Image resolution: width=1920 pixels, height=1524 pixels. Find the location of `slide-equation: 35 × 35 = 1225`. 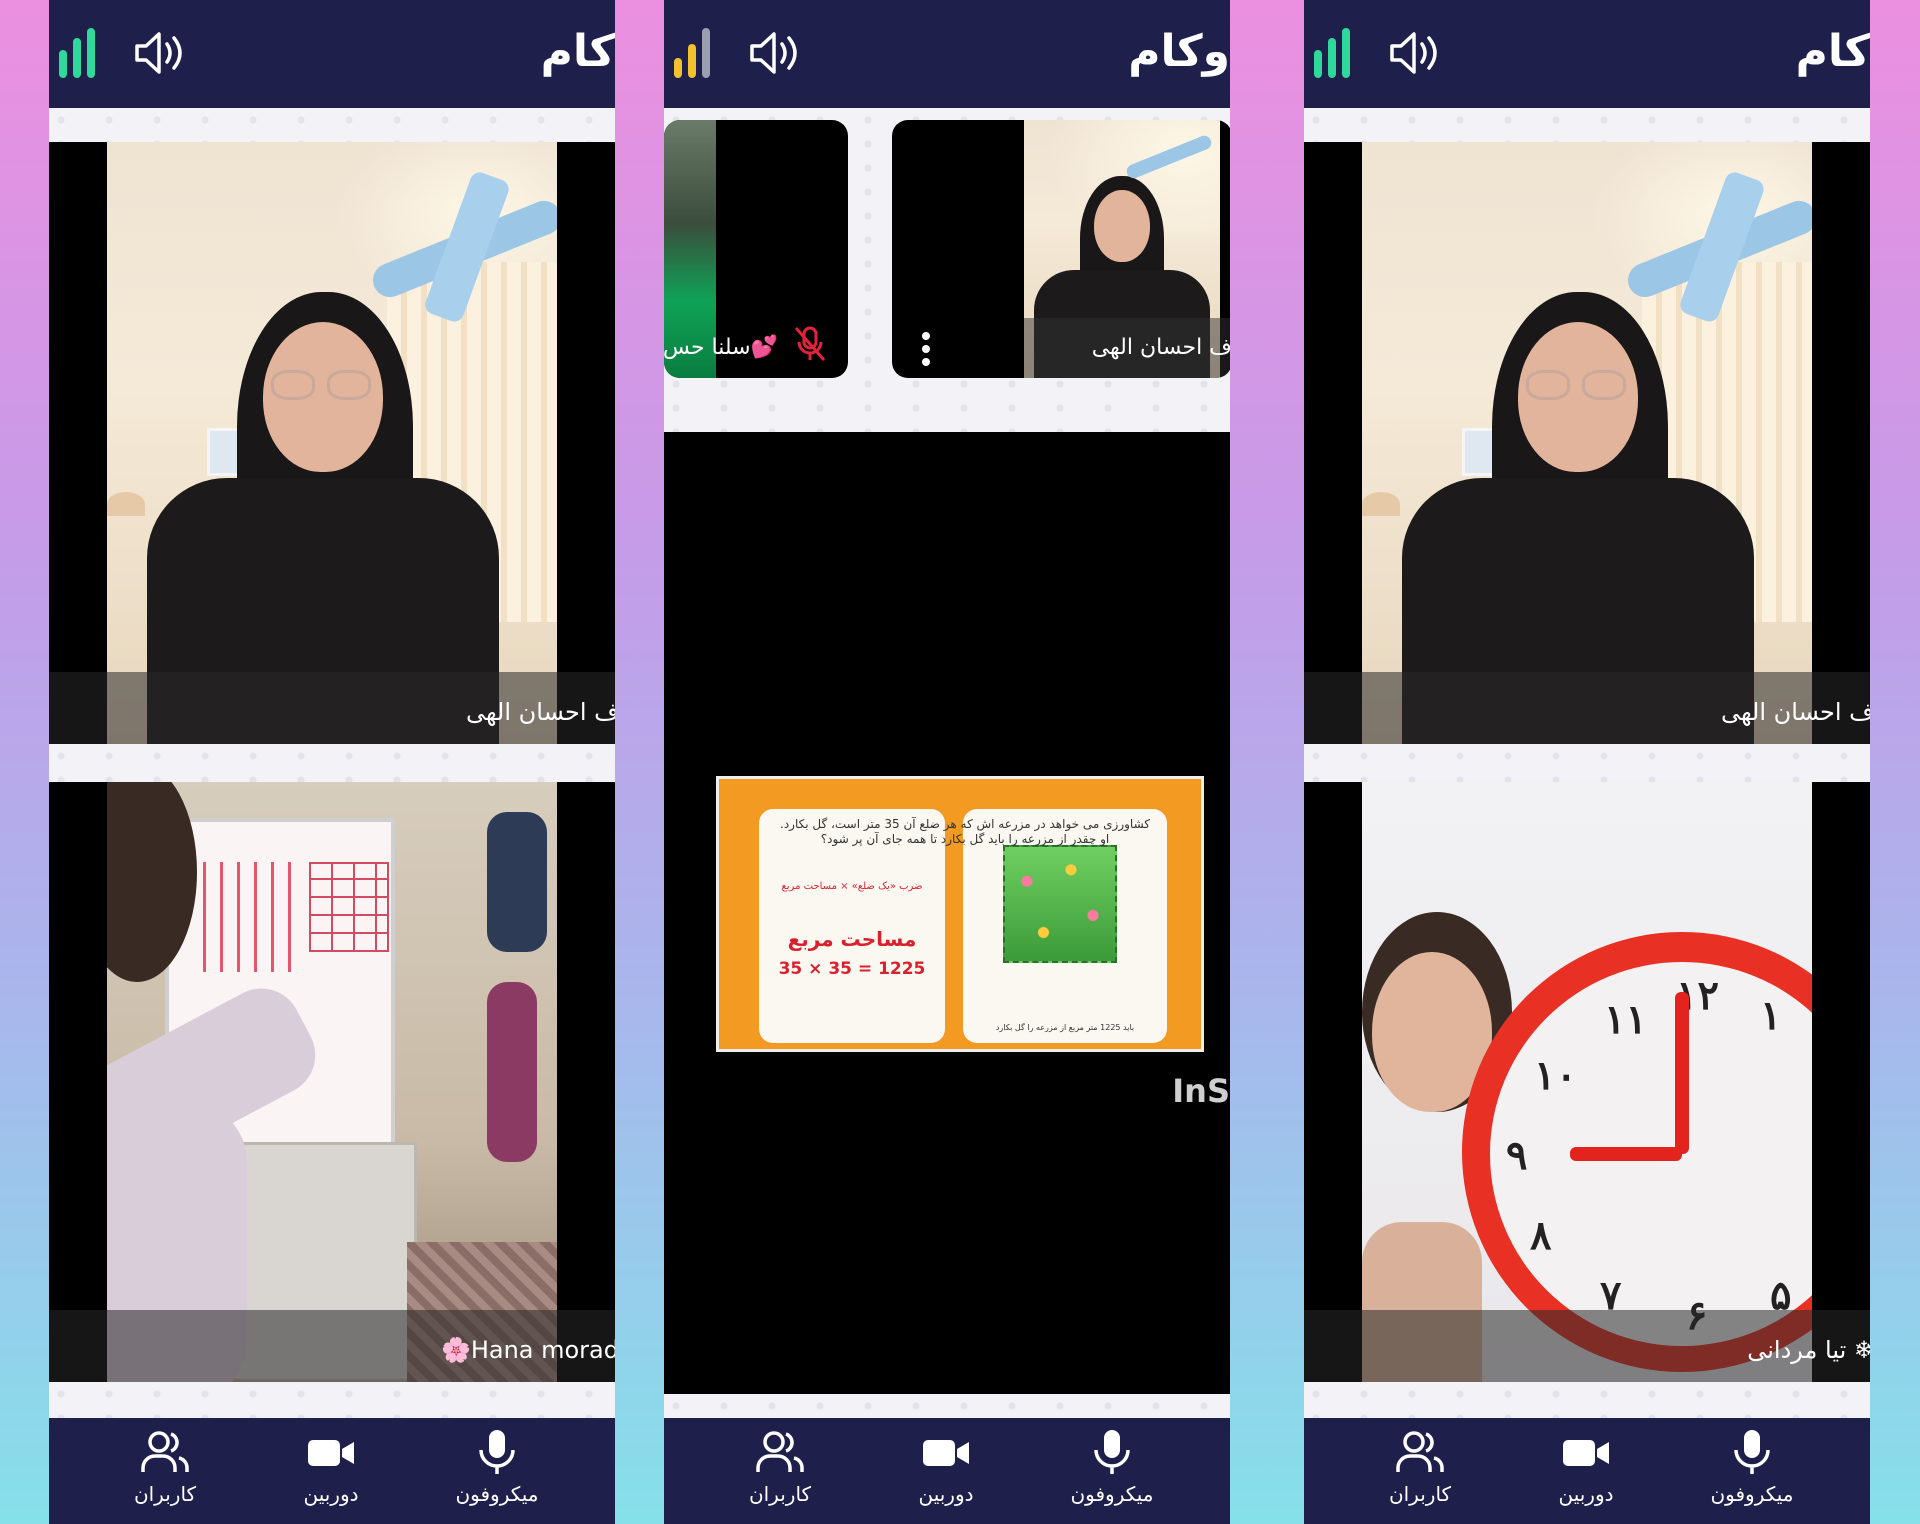

slide-equation: 35 × 35 = 1225 is located at coordinates (852, 969).